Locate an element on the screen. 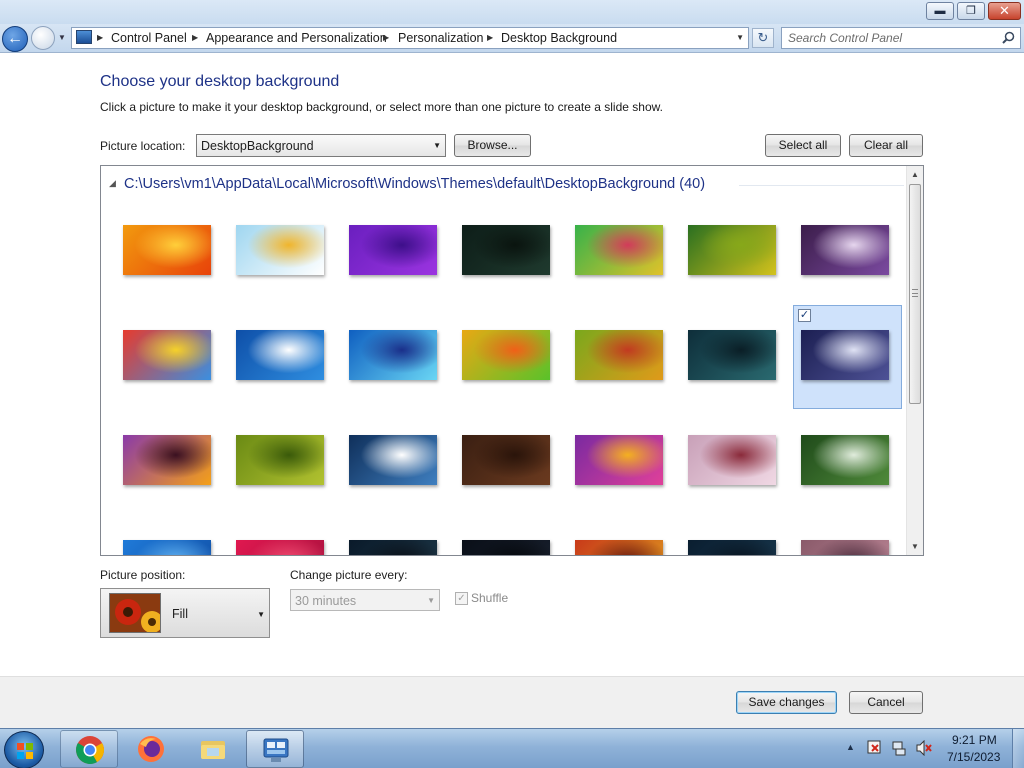 Image resolution: width=1024 pixels, height=768 pixels. file-explorer-icon is located at coordinates (213, 750).